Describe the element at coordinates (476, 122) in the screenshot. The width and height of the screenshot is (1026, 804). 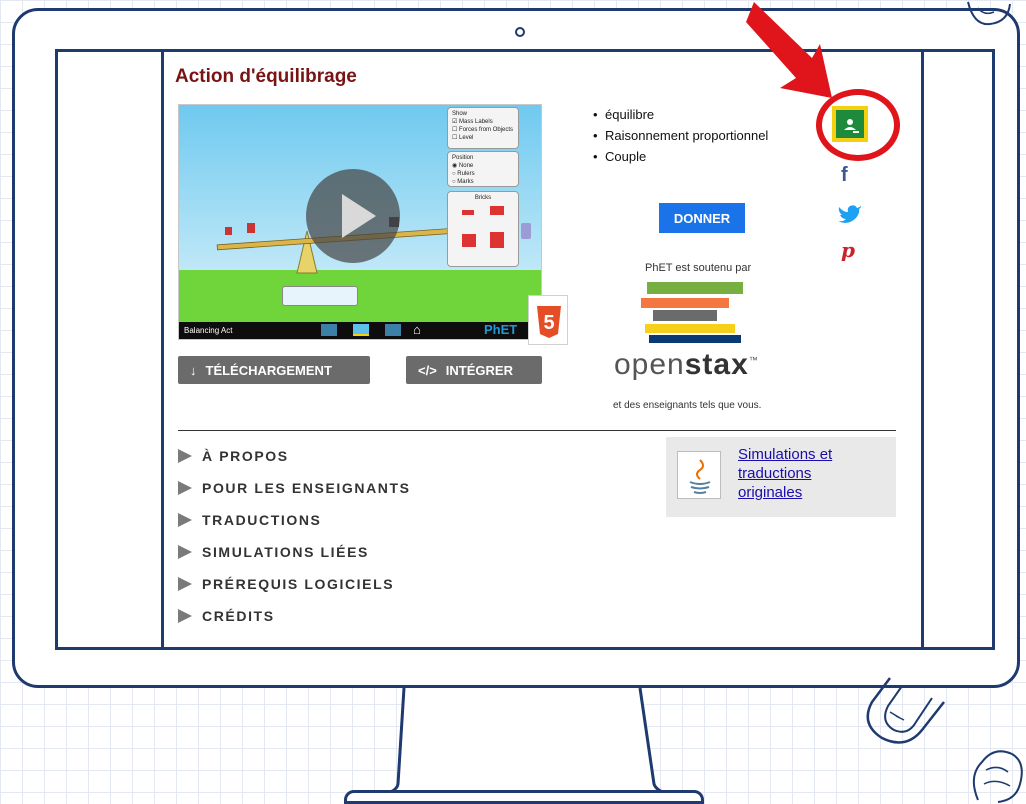
I see `show-option-label: Mass Labels` at that location.